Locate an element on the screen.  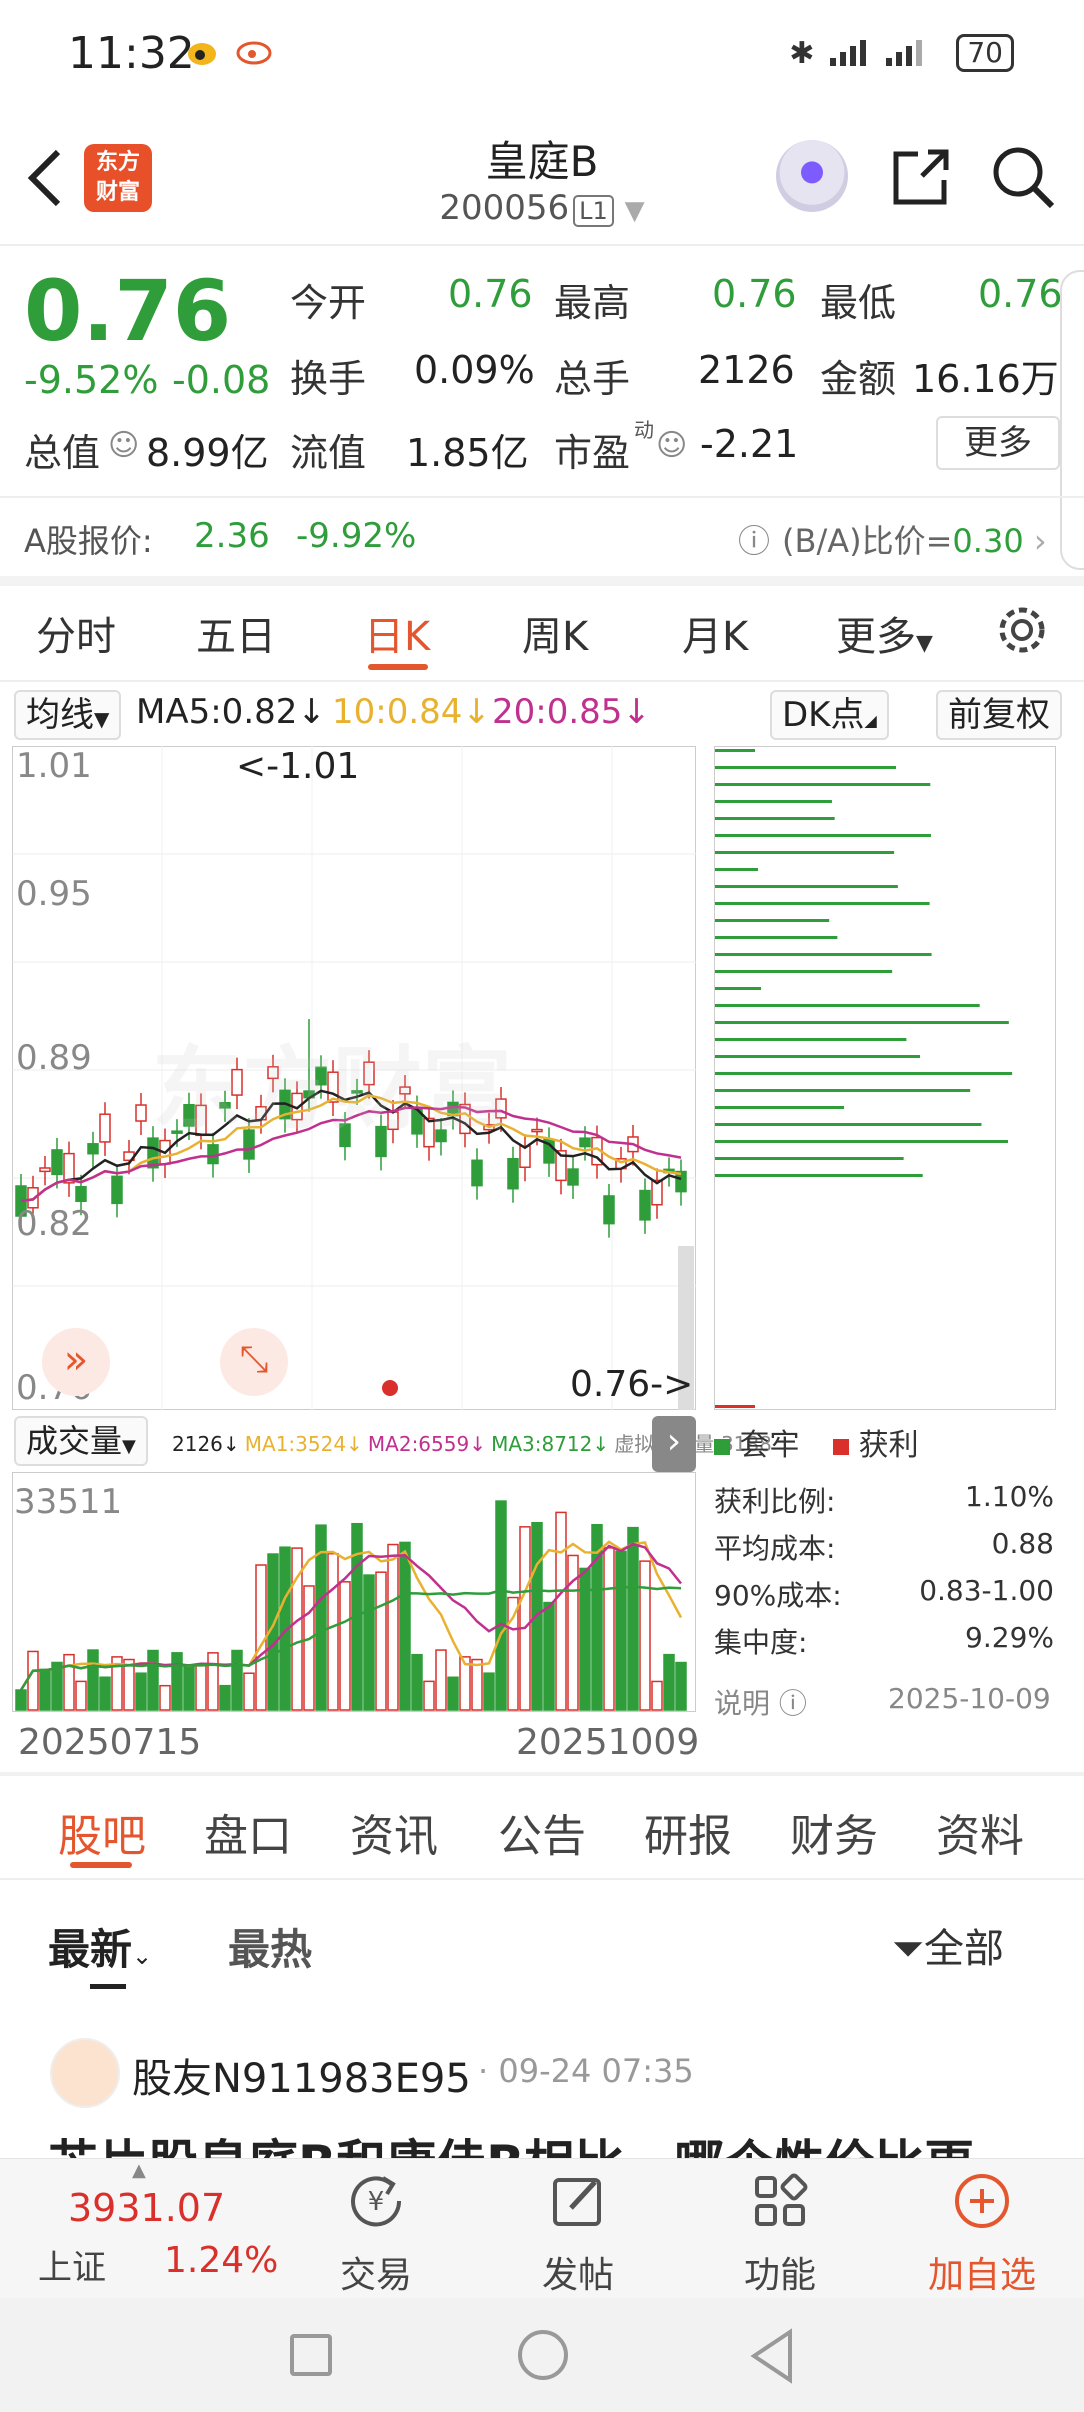
volume-max-label: 33511 is located at coordinates (68, 1502).